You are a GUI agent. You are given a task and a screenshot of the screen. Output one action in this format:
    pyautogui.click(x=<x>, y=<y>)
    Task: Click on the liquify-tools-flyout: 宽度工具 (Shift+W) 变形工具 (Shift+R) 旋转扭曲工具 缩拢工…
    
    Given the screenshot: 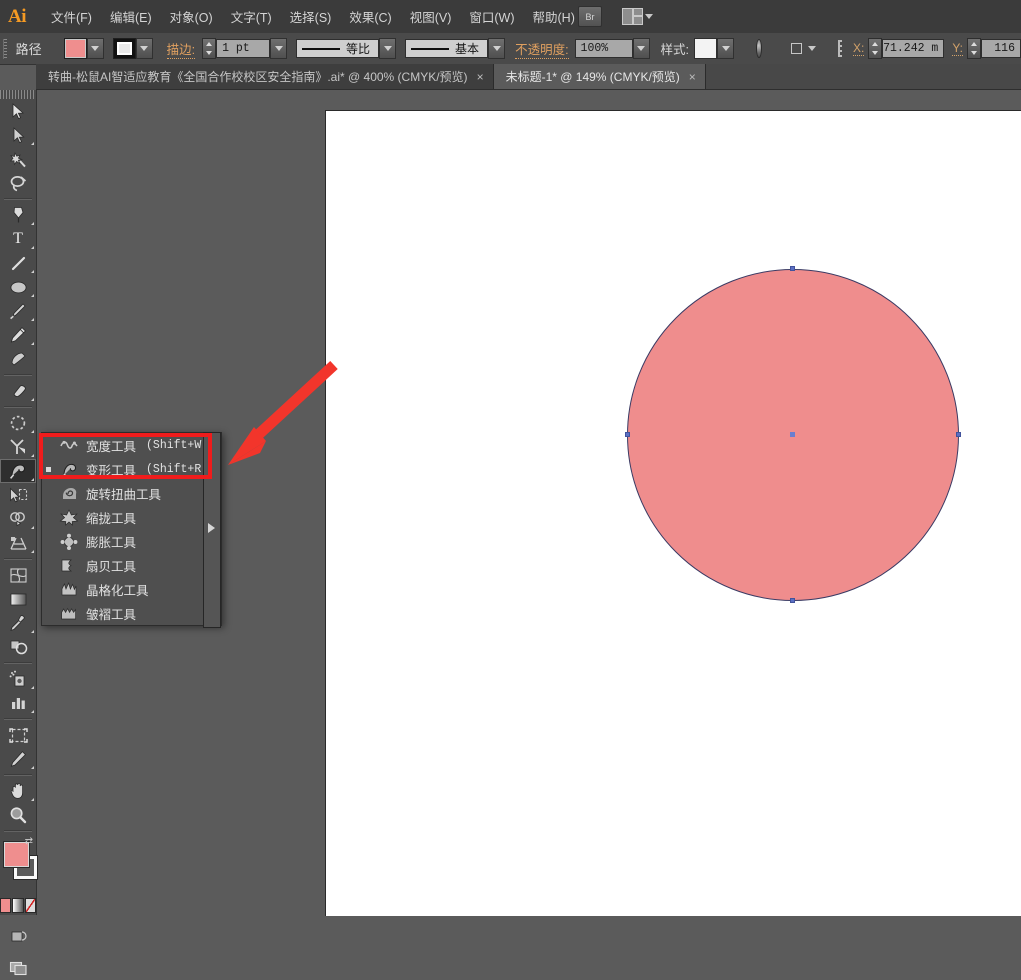 What is the action you would take?
    pyautogui.click(x=131, y=529)
    